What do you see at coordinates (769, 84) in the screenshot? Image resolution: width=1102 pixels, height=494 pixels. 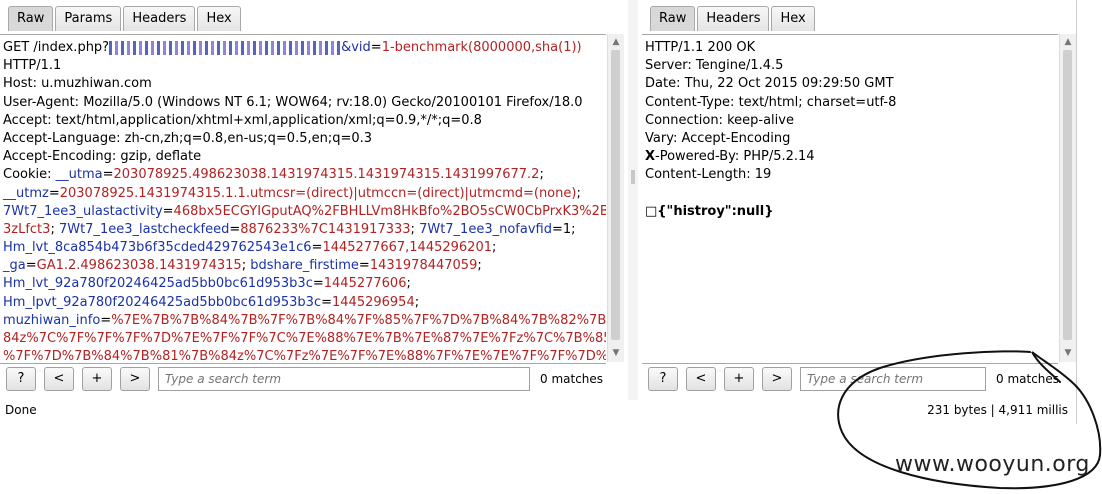 I see `response-line: Date: Thu, 22 Oct 2015 09:29:50 GMT` at bounding box center [769, 84].